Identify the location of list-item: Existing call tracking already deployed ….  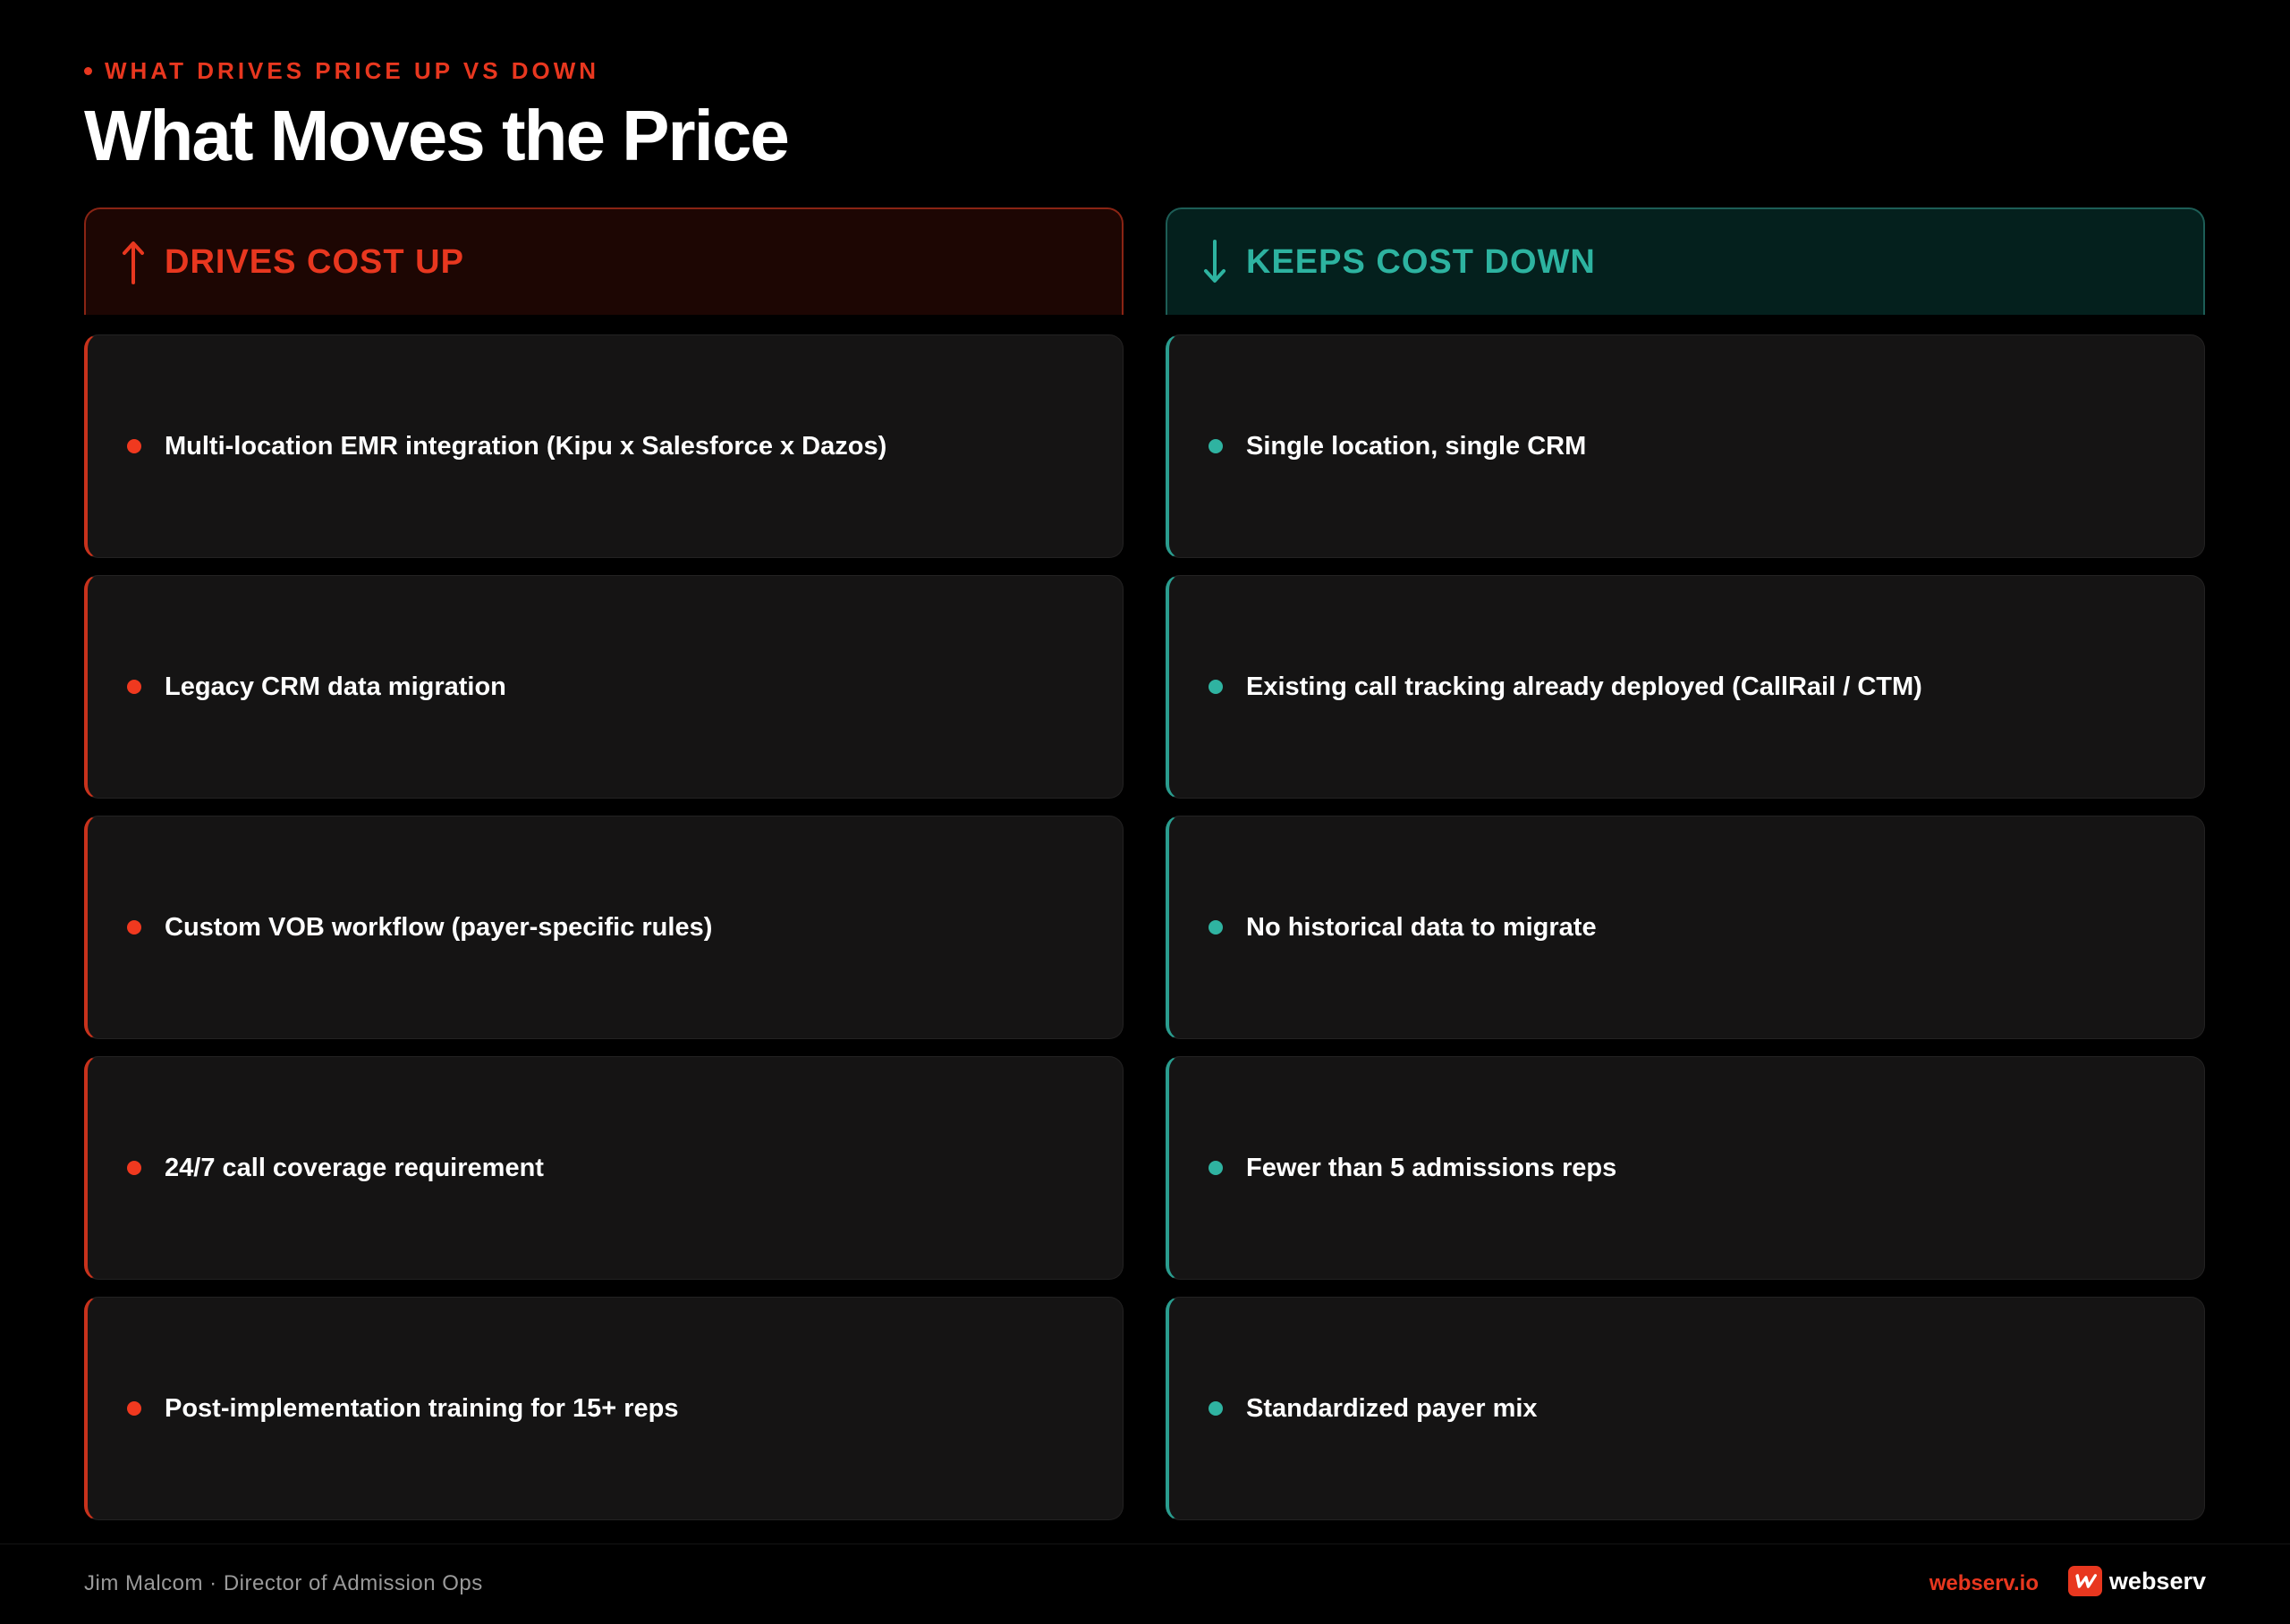
(1685, 687).